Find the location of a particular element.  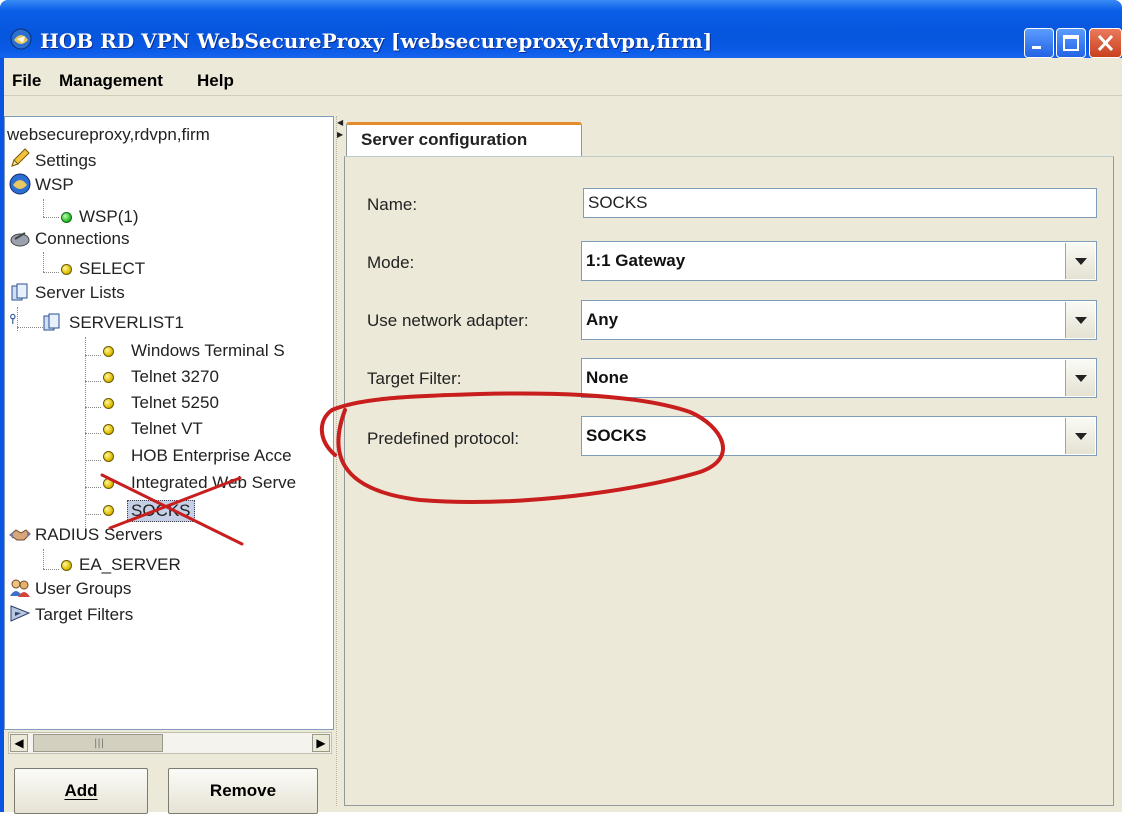

network-adapter-value: Any is located at coordinates (602, 319).